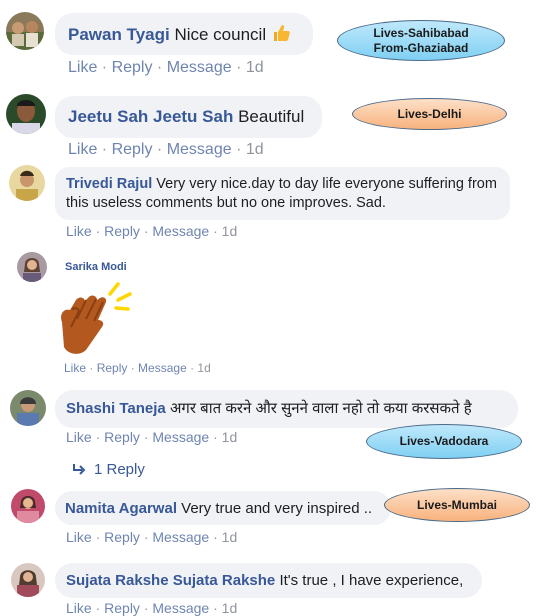 This screenshot has height=616, width=536. I want to click on reply-arrow-icon, so click(79, 470).